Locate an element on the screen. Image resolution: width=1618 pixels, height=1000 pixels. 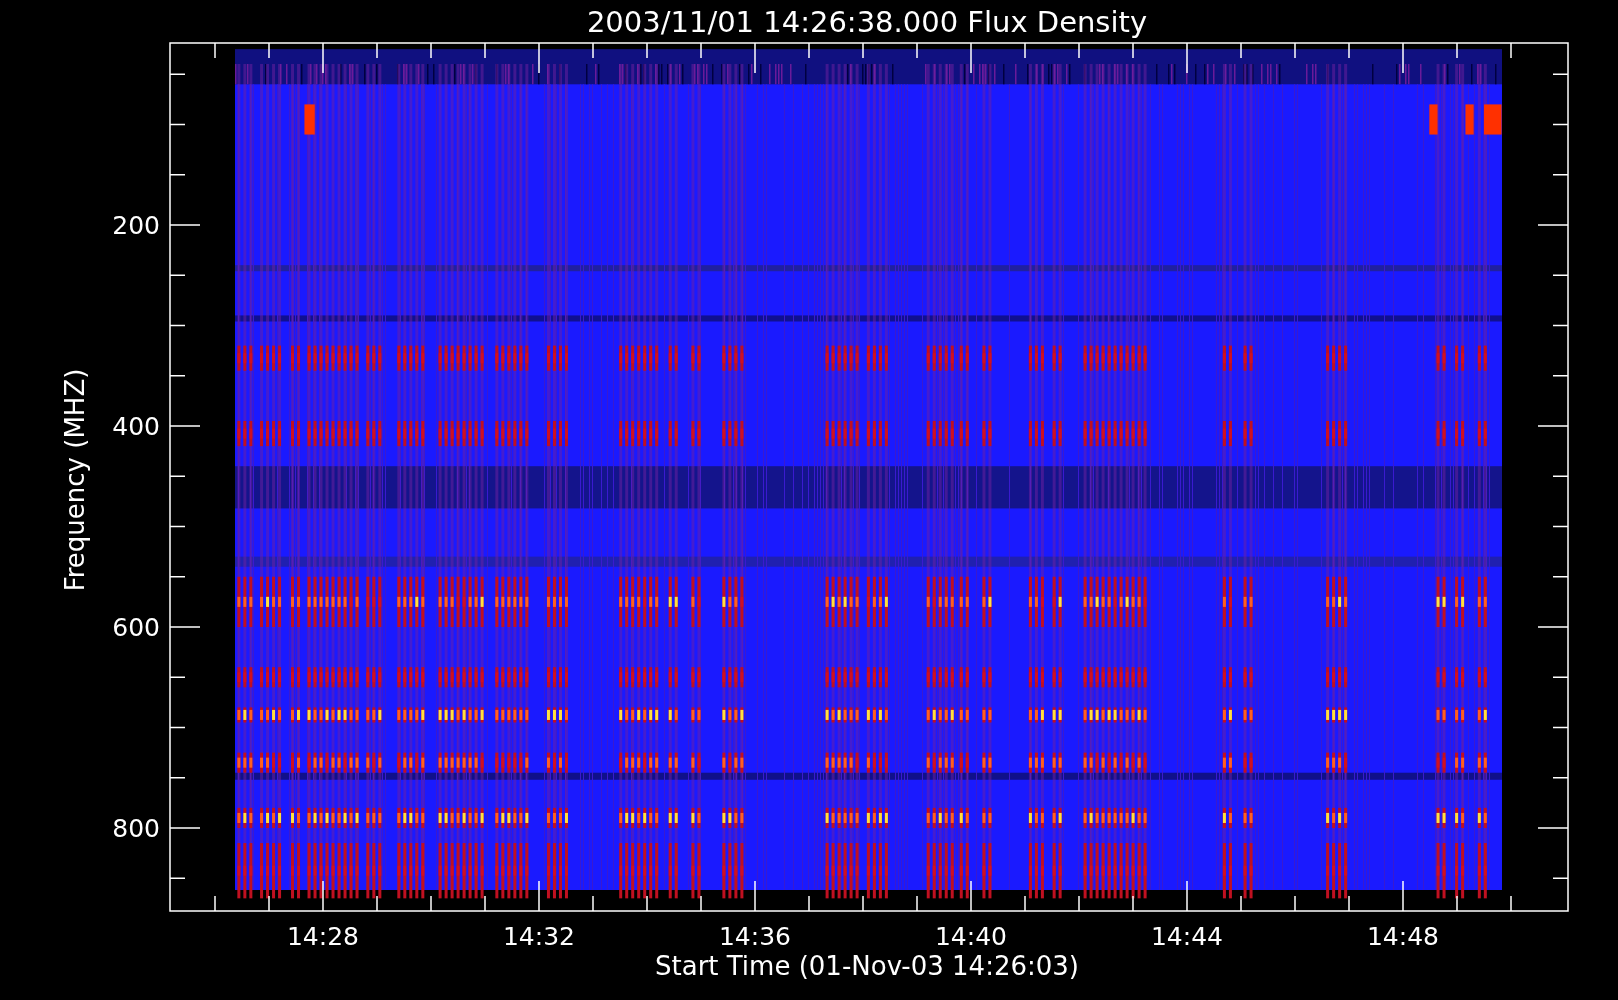
tick-label: 14:28 is located at coordinates (323, 936).